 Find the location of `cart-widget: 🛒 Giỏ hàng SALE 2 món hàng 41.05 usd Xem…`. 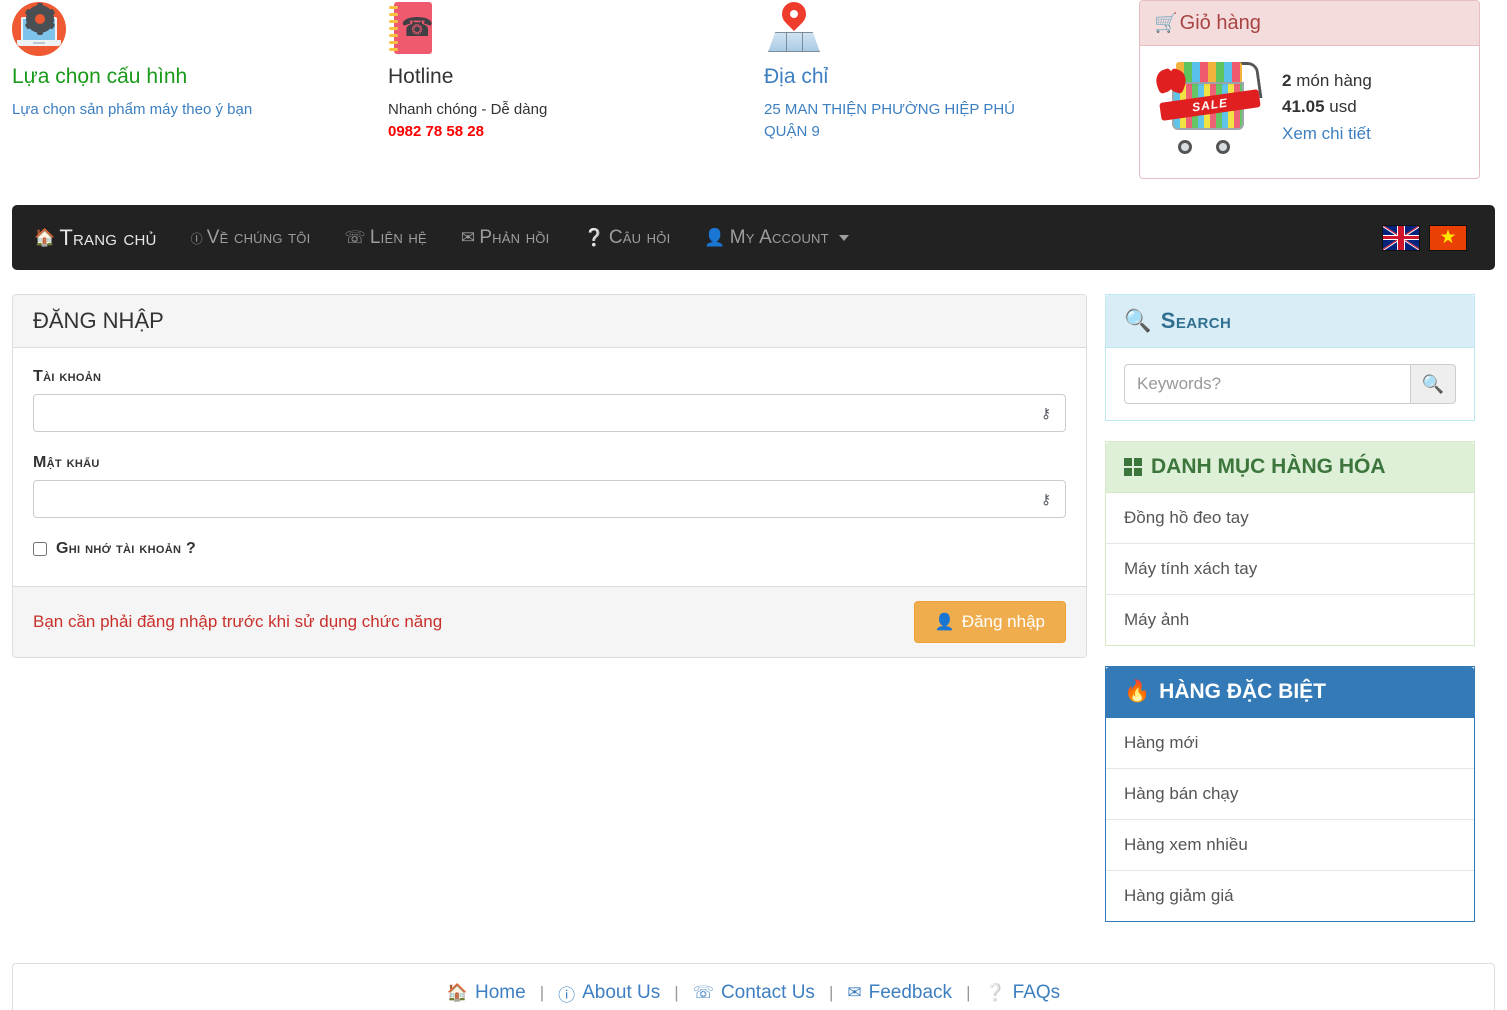

cart-widget: 🛒 Giỏ hàng SALE 2 món hàng 41.05 usd Xem… is located at coordinates (1309, 89).